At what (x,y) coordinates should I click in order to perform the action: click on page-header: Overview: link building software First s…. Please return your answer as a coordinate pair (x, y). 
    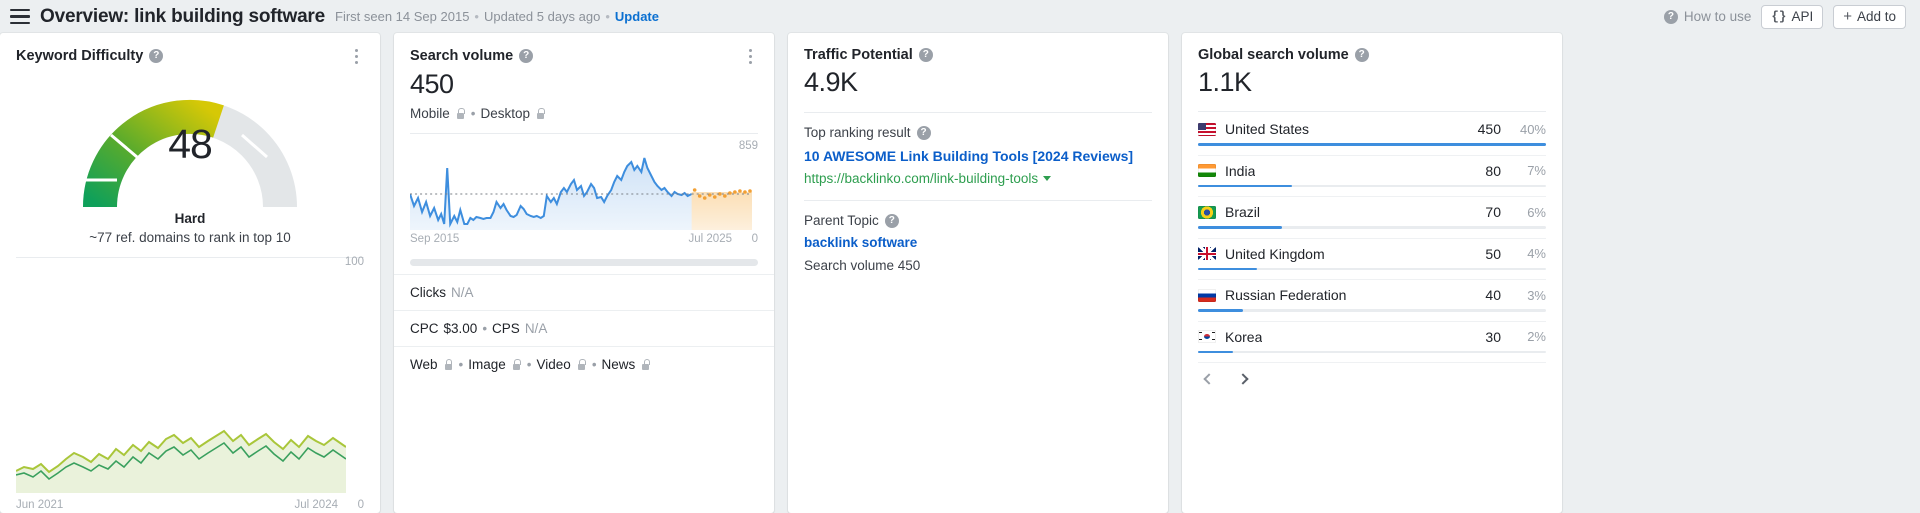
    Looking at the image, I should click on (960, 16).